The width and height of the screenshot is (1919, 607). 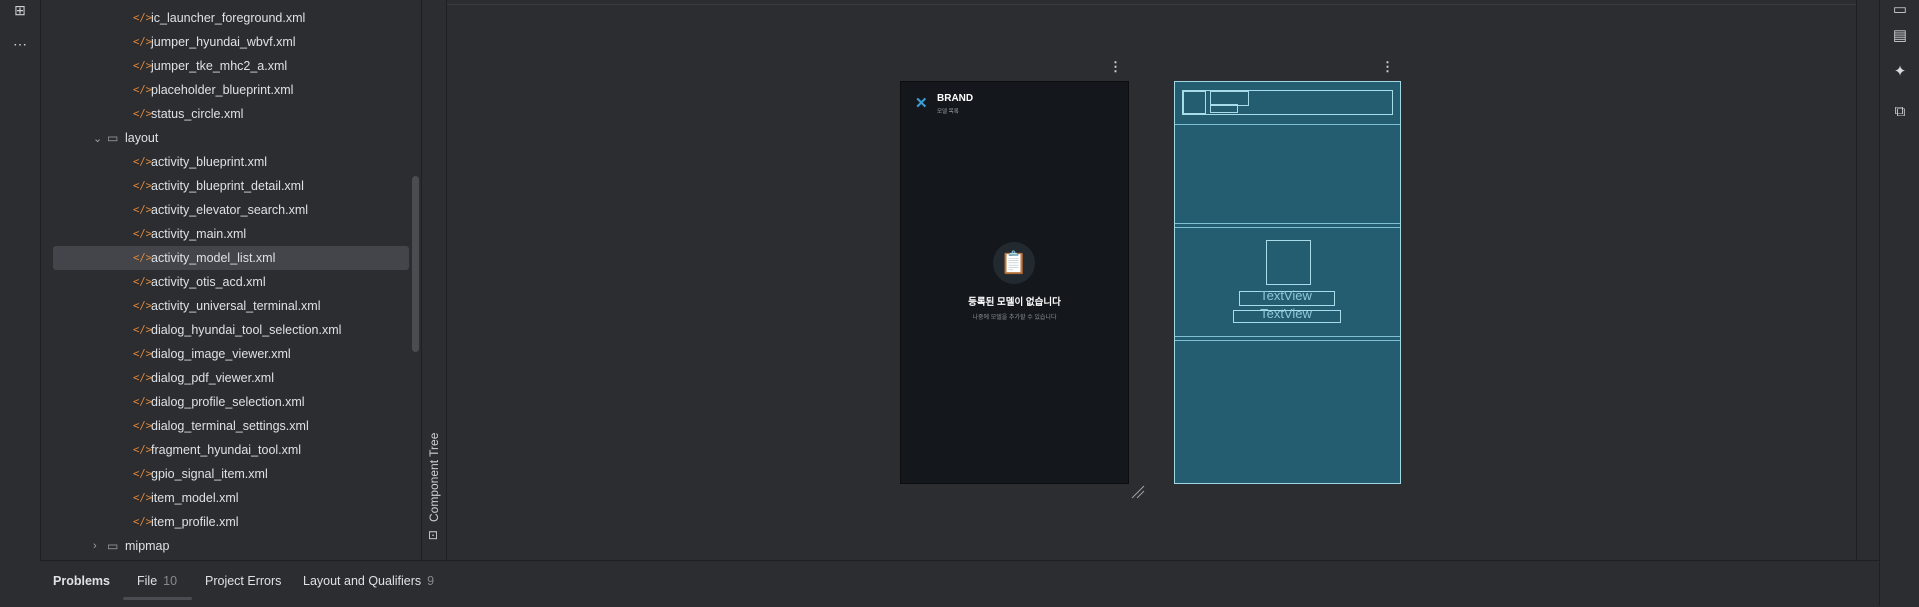 I want to click on tree-item-label: dialog_profile_selection.xml, so click(x=228, y=402).